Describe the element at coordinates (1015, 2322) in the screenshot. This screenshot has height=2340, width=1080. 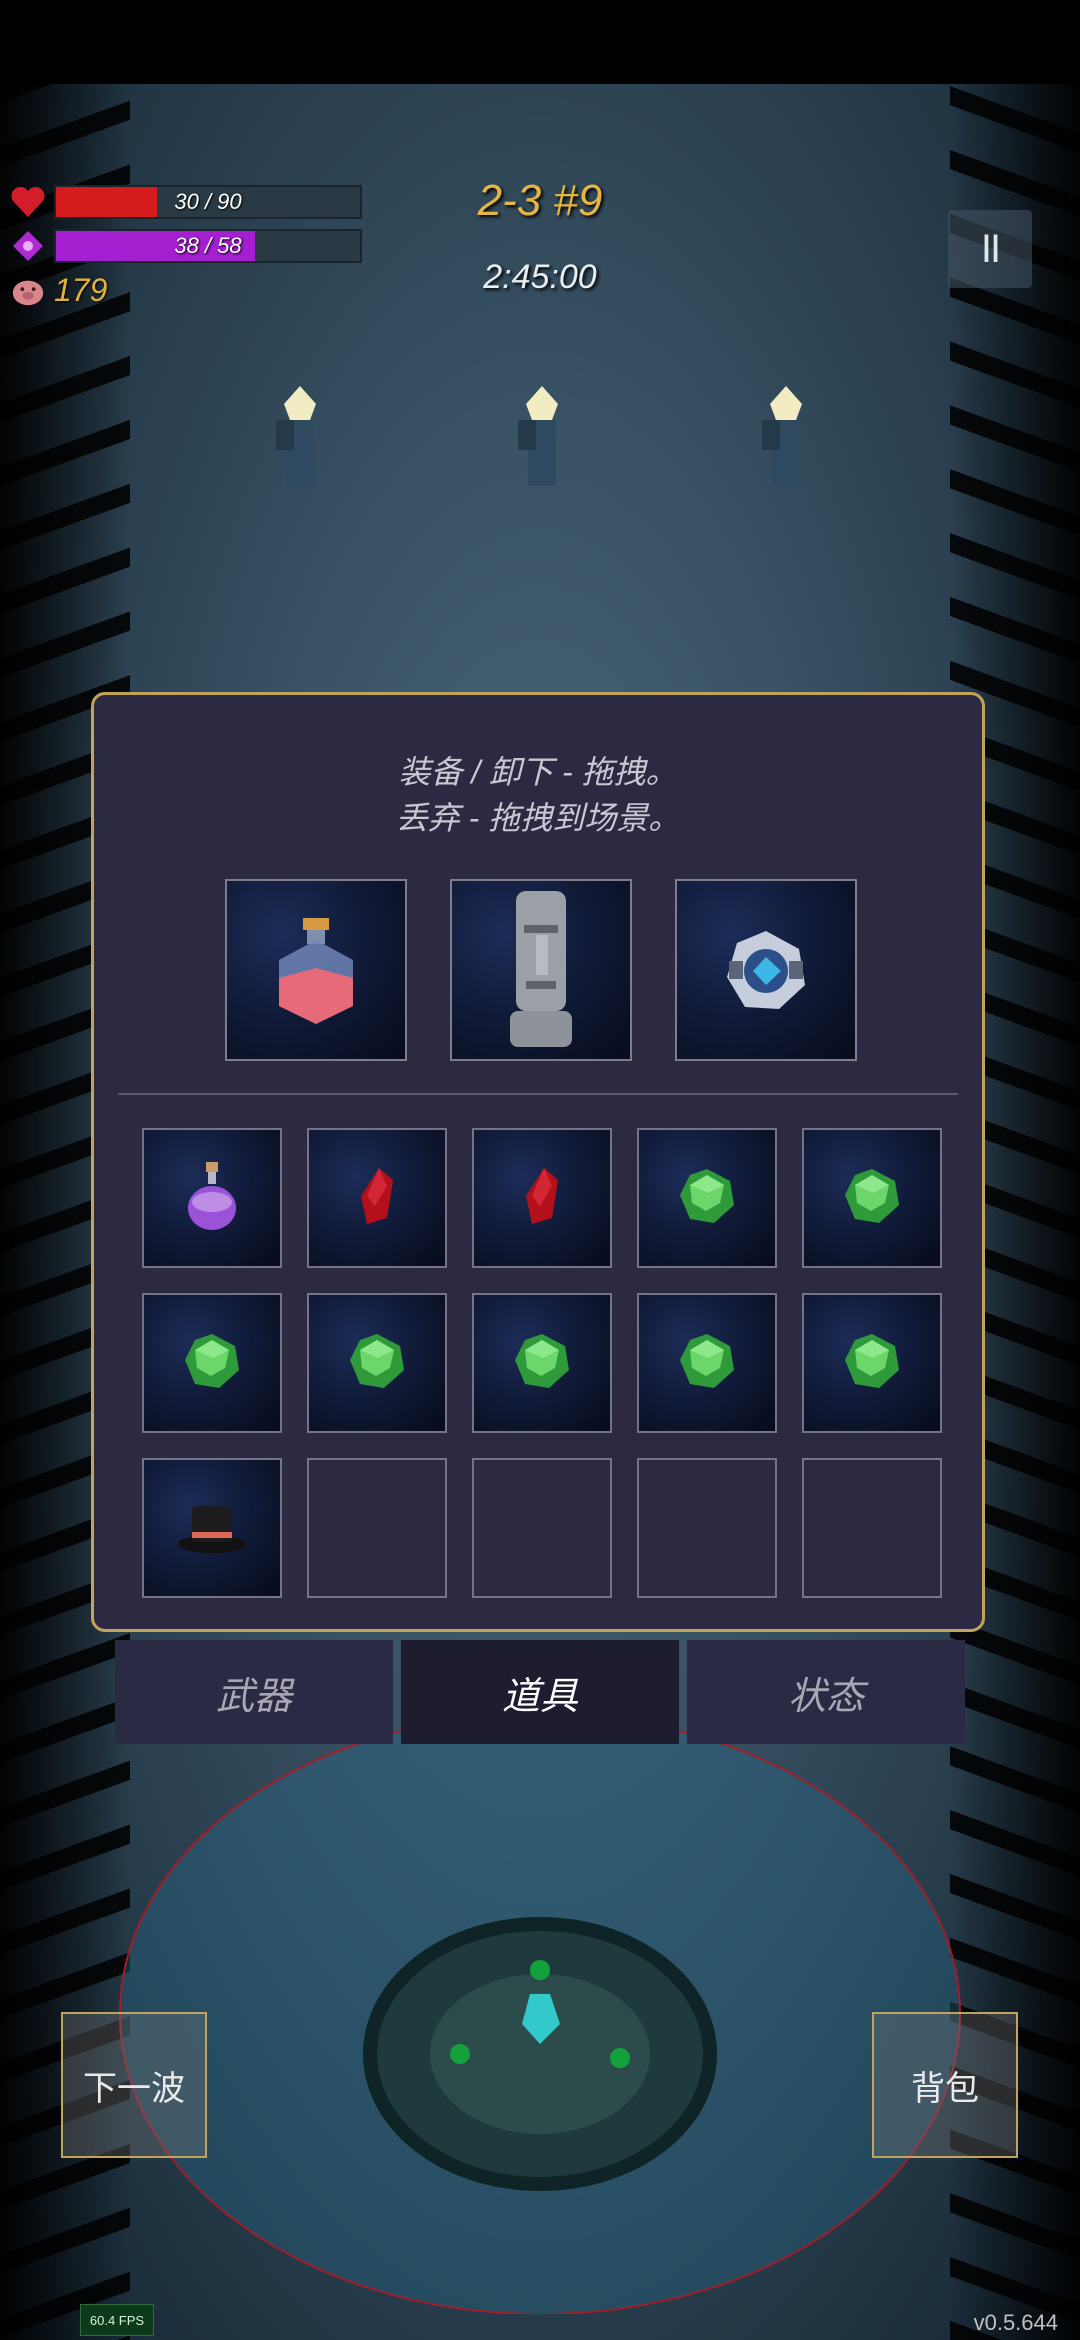
I see `version-label: v0.5.644` at that location.